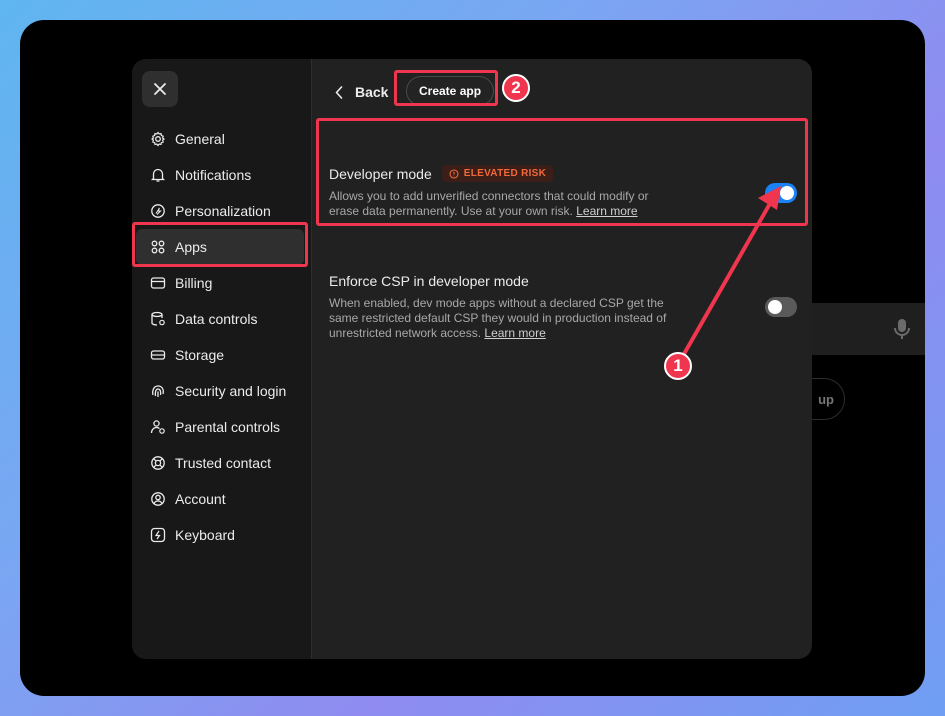 Image resolution: width=945 pixels, height=716 pixels. What do you see at coordinates (902, 329) in the screenshot?
I see `microphone-icon` at bounding box center [902, 329].